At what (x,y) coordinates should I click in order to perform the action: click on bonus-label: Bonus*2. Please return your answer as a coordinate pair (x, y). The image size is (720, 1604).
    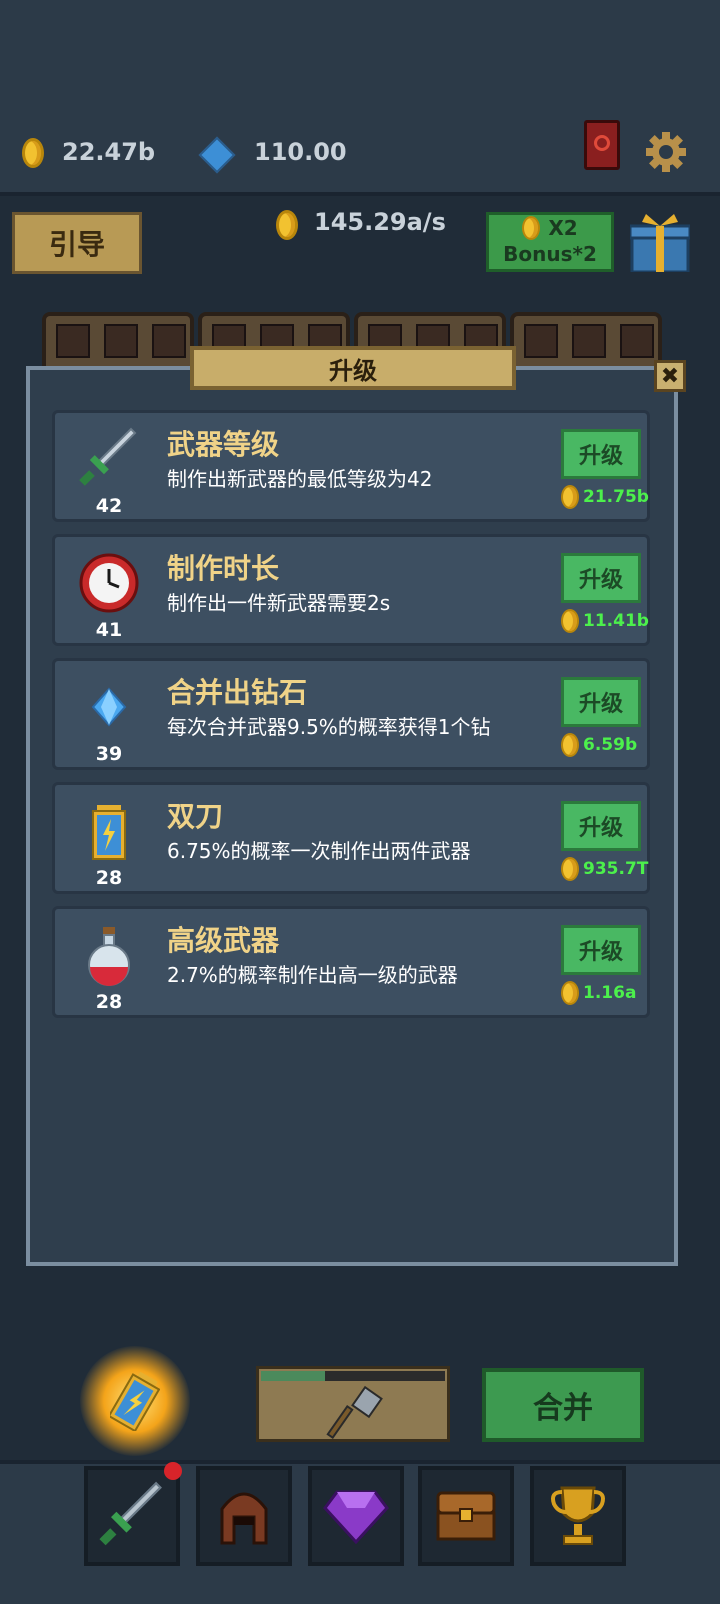
    Looking at the image, I should click on (550, 254).